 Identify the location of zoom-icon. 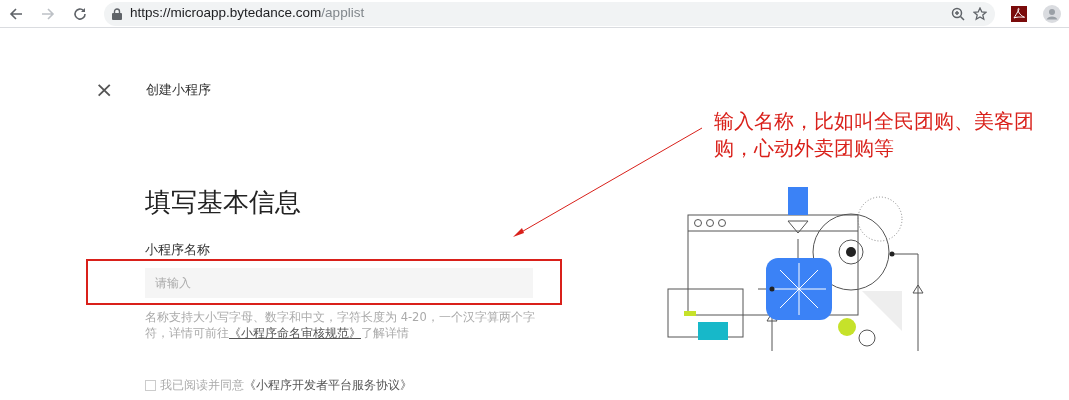
(958, 13).